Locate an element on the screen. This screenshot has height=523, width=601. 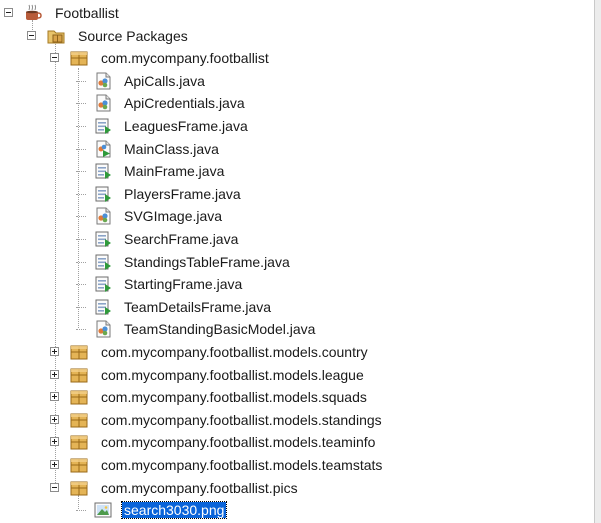
package-label: com.mycompany.footballist.models.squads is located at coordinates (234, 397).